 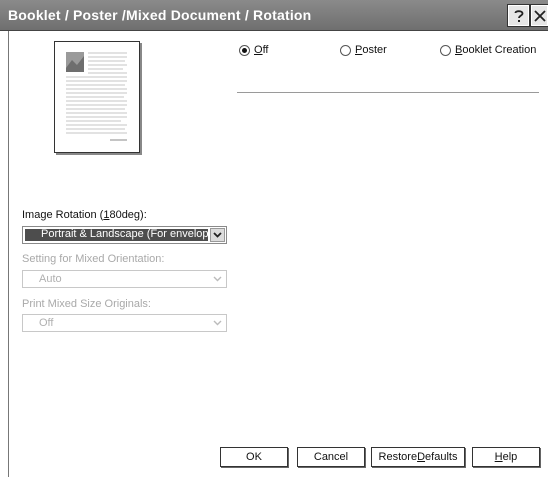 I want to click on separator, so click(x=388, y=92).